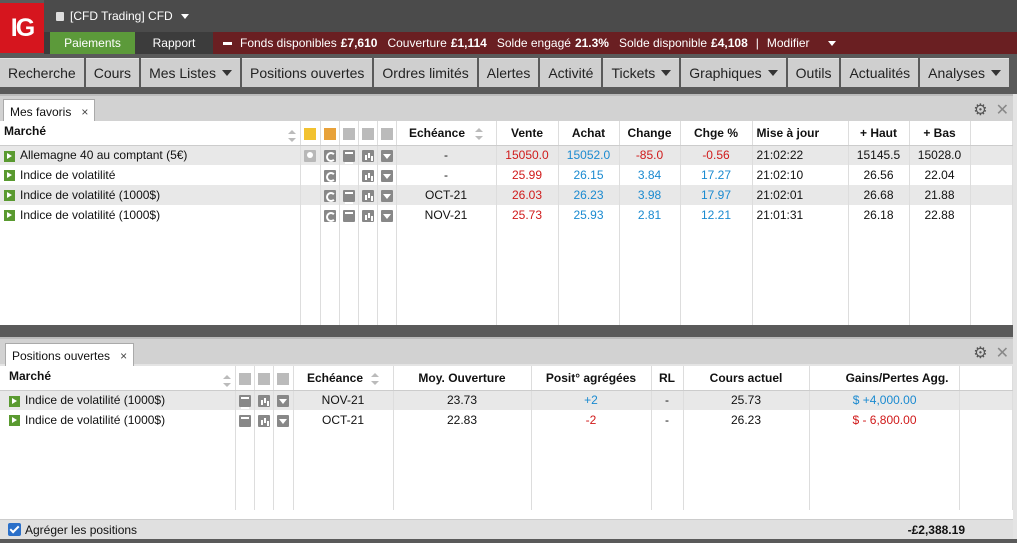 This screenshot has height=543, width=1017. What do you see at coordinates (508, 72) in the screenshot?
I see `menu-item-5: Alertes` at bounding box center [508, 72].